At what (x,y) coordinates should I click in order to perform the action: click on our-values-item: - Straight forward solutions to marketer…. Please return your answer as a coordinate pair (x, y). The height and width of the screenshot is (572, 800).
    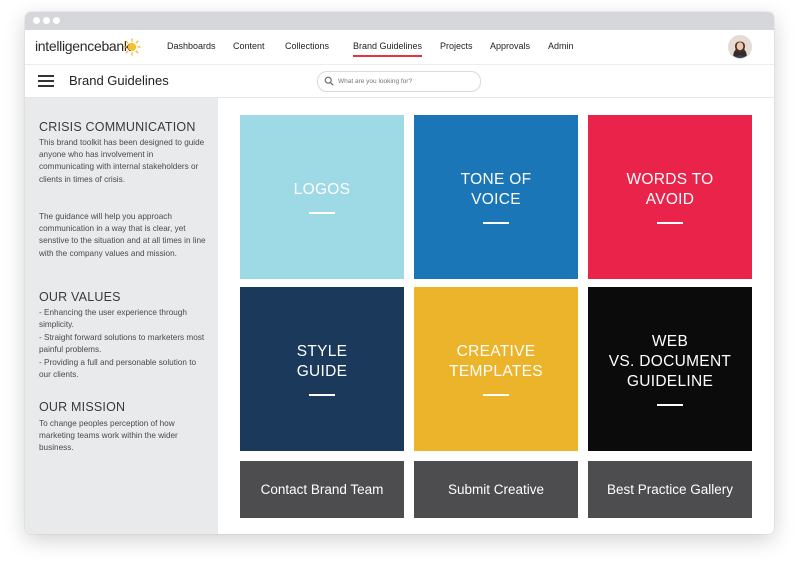
    Looking at the image, I should click on (122, 344).